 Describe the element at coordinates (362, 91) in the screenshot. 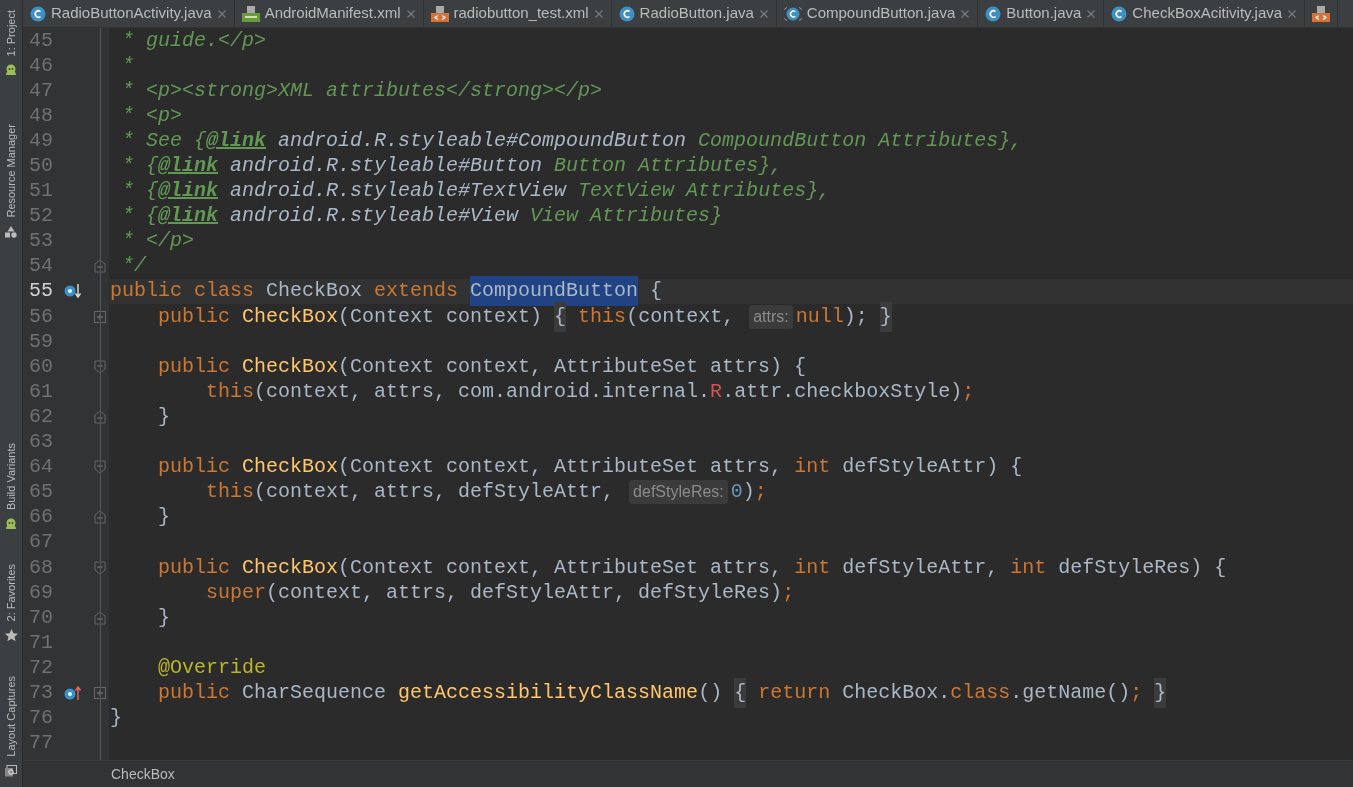

I see `code-line: * <p><strong>XML attributes</strong></p>` at that location.